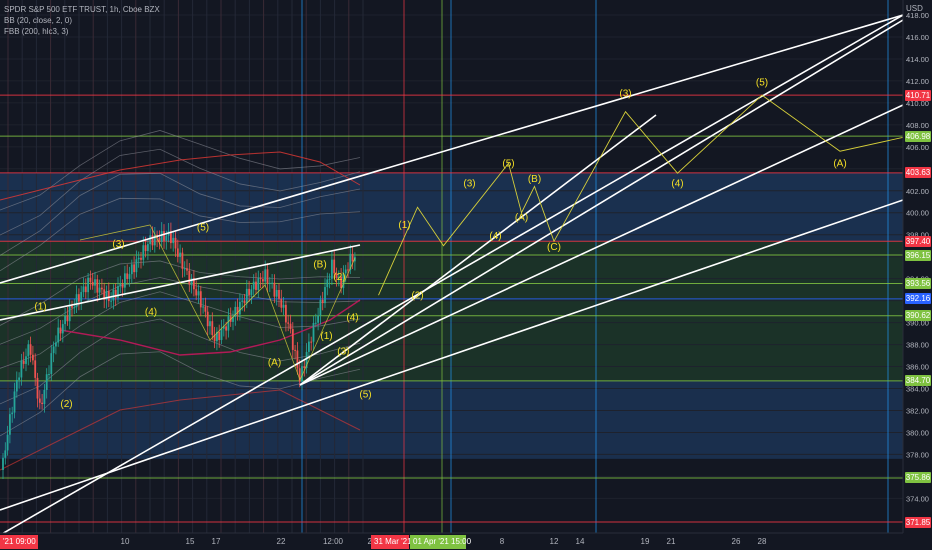  Describe the element at coordinates (914, 8) in the screenshot. I see `currency-label: USD` at that location.